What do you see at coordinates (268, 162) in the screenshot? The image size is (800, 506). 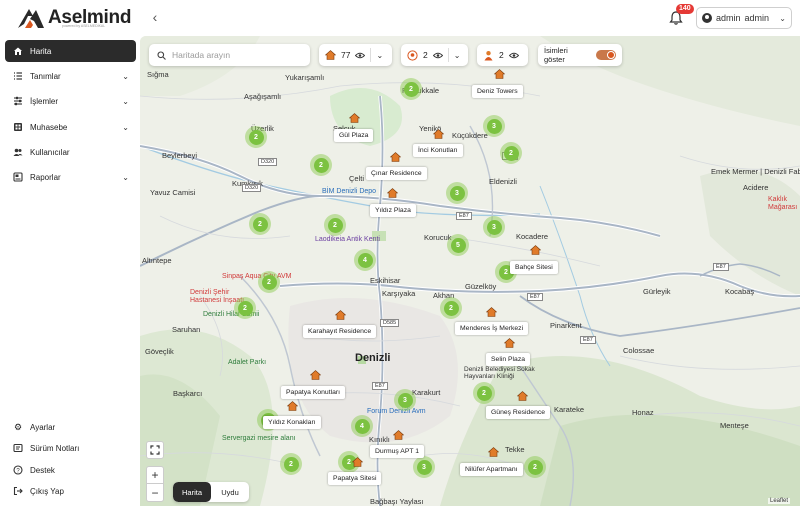 I see `road-shield: D320` at bounding box center [268, 162].